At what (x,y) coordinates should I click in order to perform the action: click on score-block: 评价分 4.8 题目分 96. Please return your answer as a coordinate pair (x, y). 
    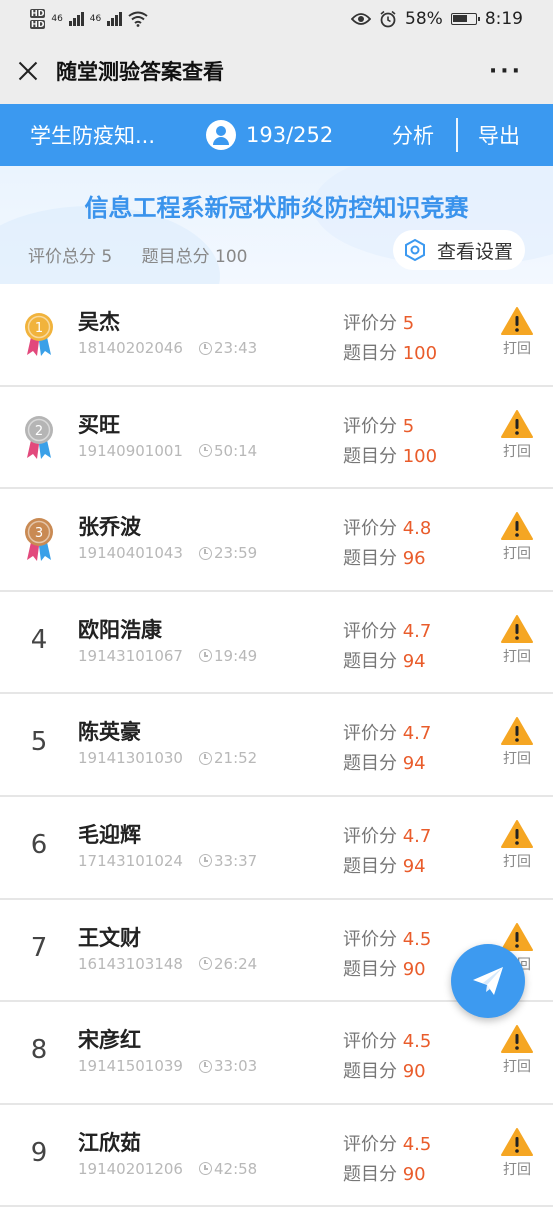
    Looking at the image, I should click on (387, 544).